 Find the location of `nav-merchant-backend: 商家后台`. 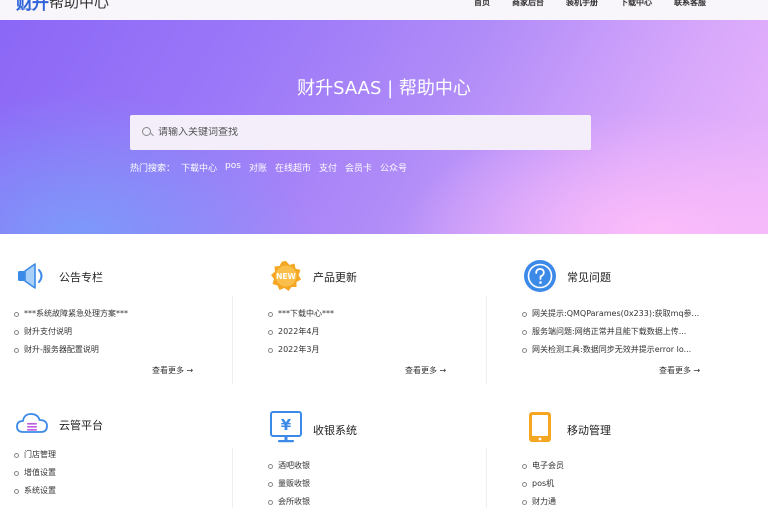

nav-merchant-backend: 商家后台 is located at coordinates (528, 4).